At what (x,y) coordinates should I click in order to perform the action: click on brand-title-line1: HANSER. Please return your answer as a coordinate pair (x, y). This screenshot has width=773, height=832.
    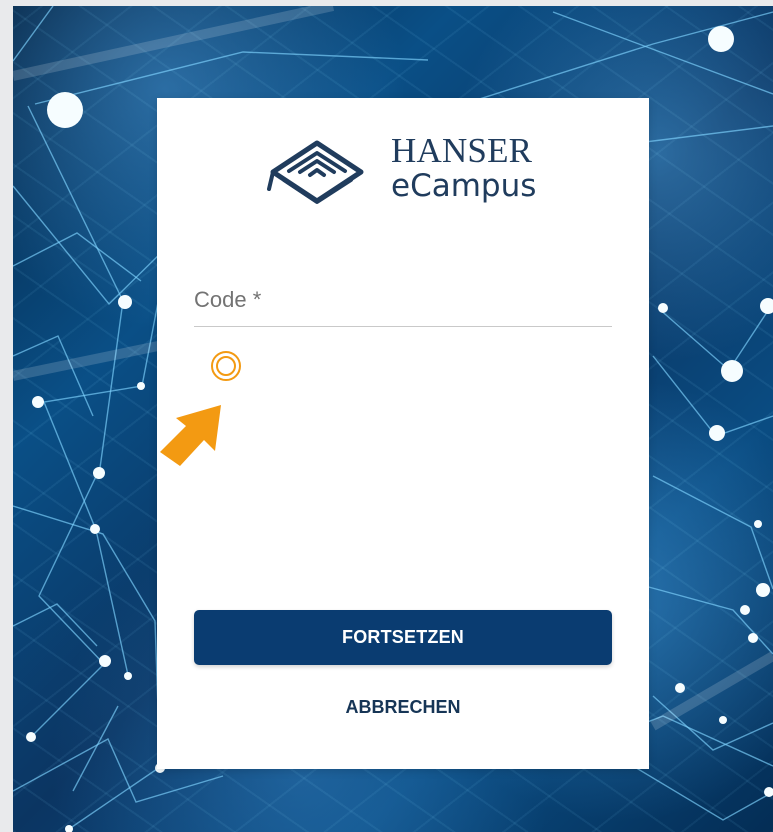
    Looking at the image, I should click on (462, 150).